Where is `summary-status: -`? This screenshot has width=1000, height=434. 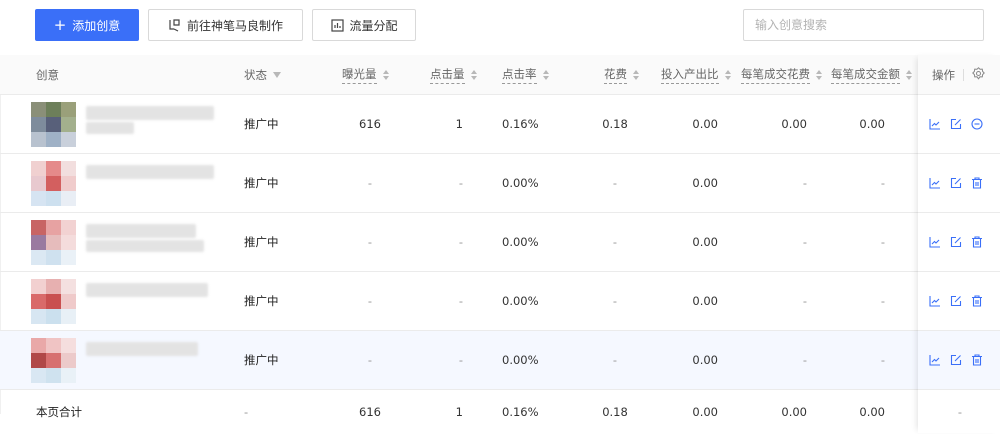 summary-status: - is located at coordinates (246, 411).